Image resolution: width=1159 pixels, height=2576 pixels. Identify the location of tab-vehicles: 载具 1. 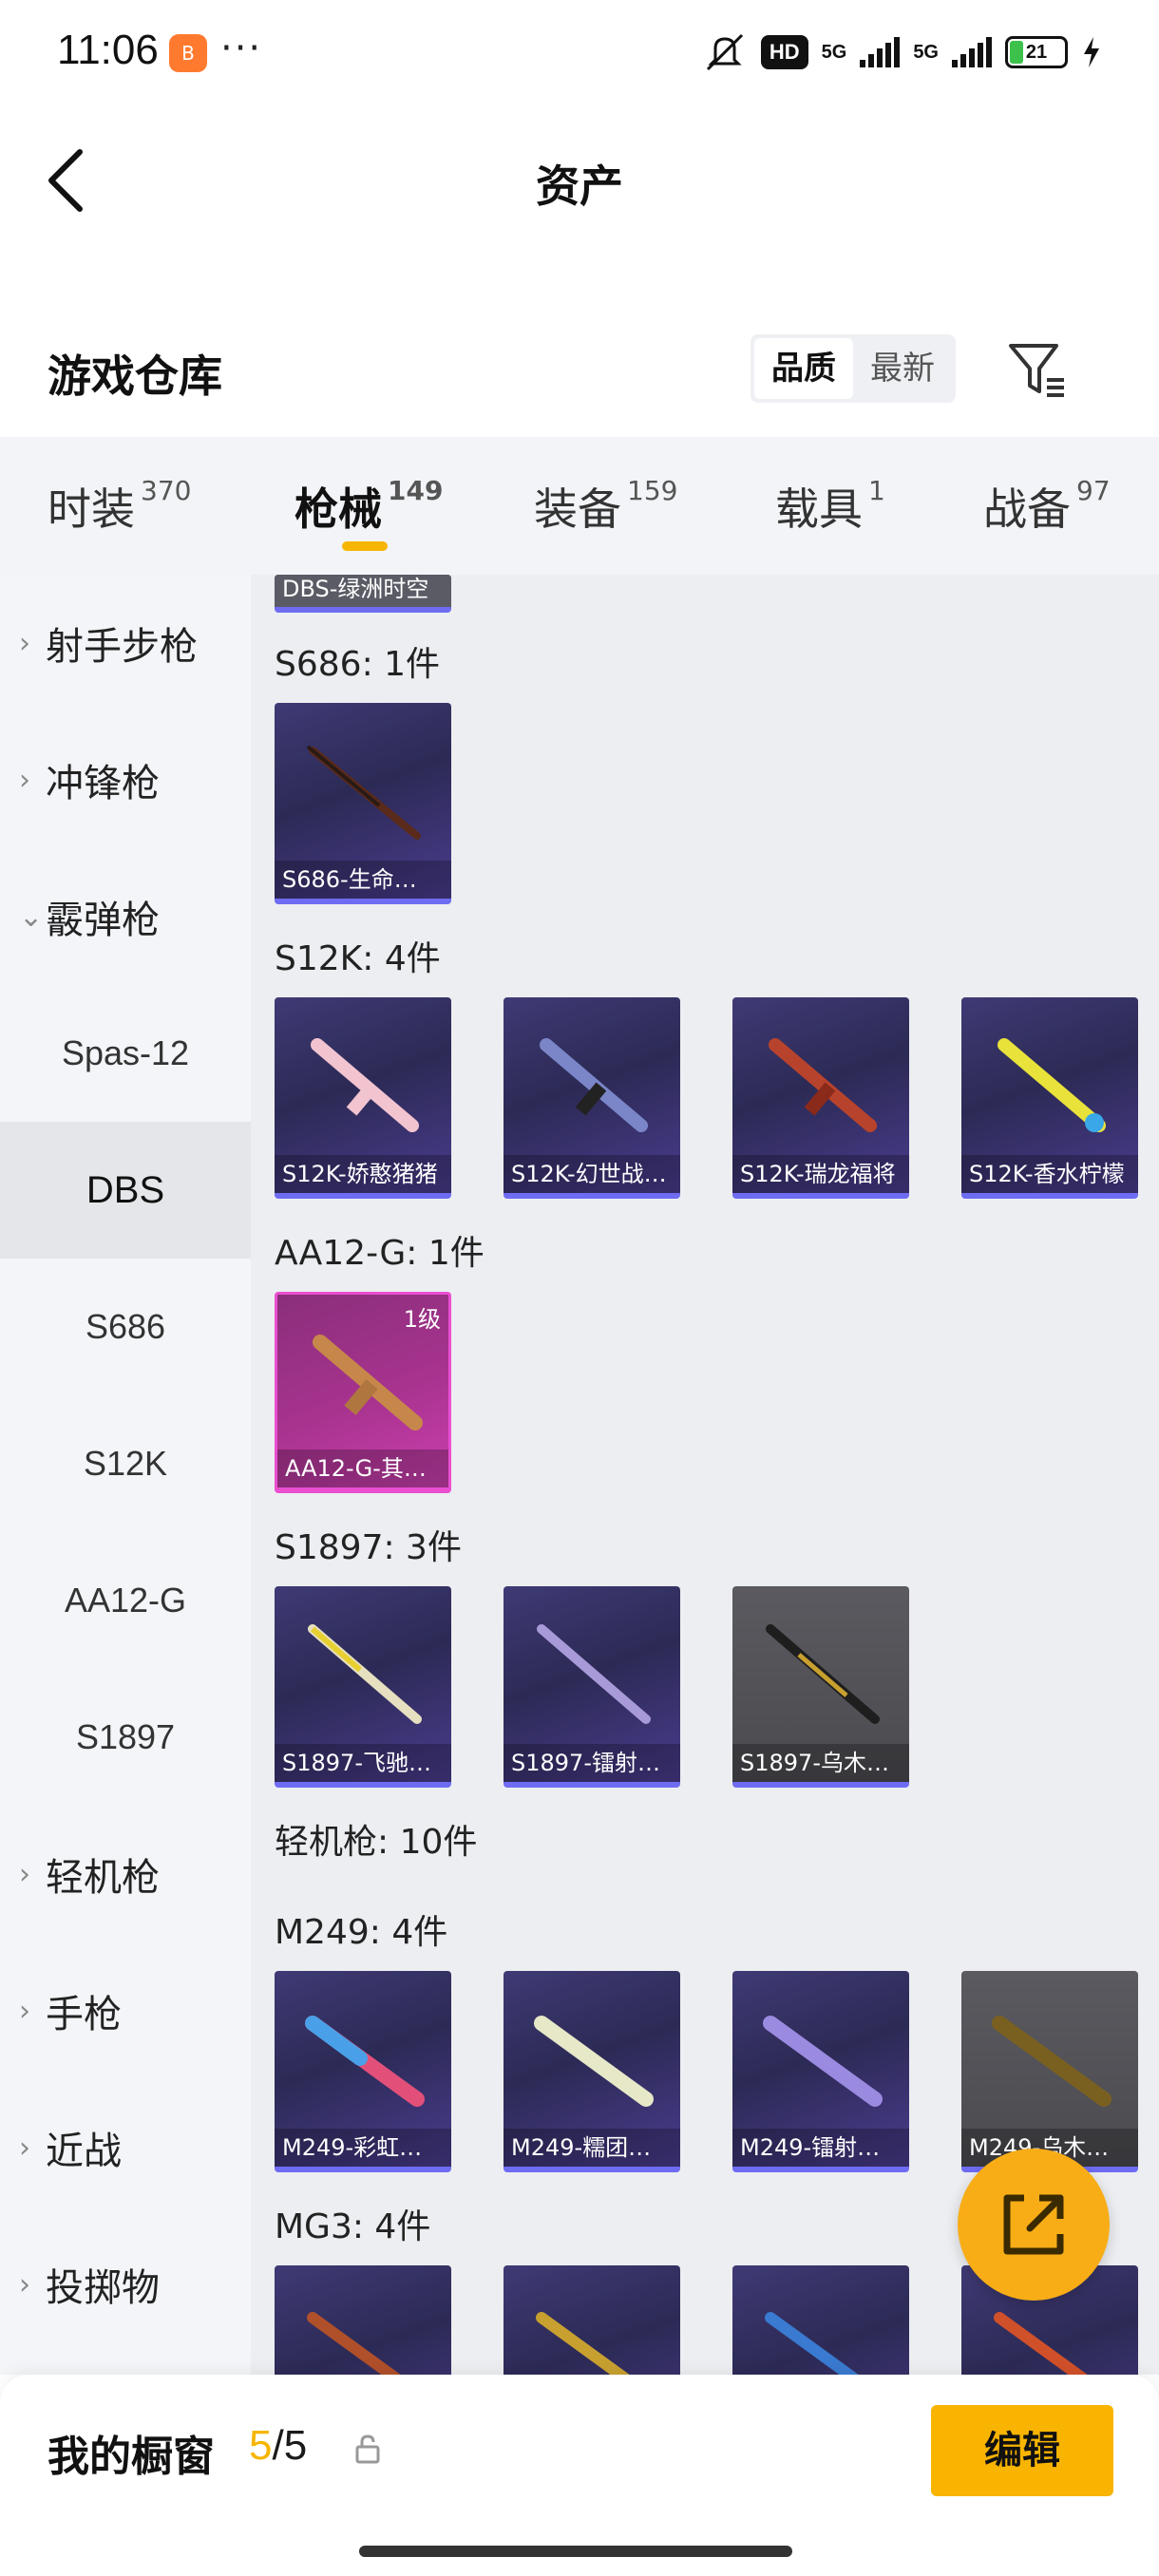
(830, 507).